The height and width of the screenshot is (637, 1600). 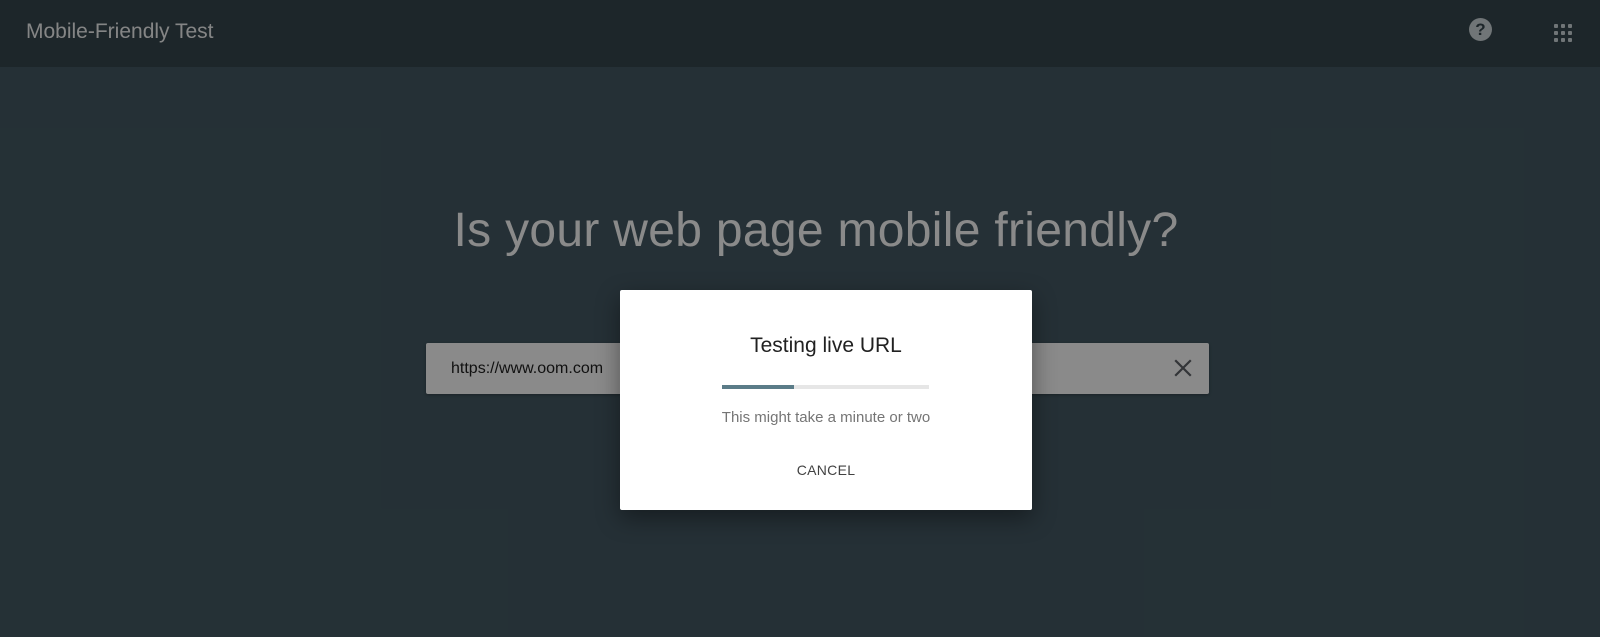 What do you see at coordinates (826, 345) in the screenshot?
I see `dialog-title: Testing live URL` at bounding box center [826, 345].